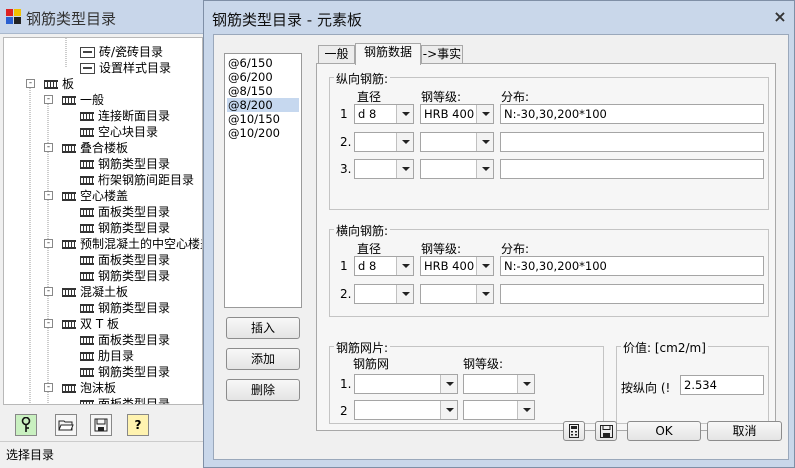 The image size is (795, 468). Describe the element at coordinates (95, 196) in the screenshot. I see `tree-item: 空心楼盖` at that location.